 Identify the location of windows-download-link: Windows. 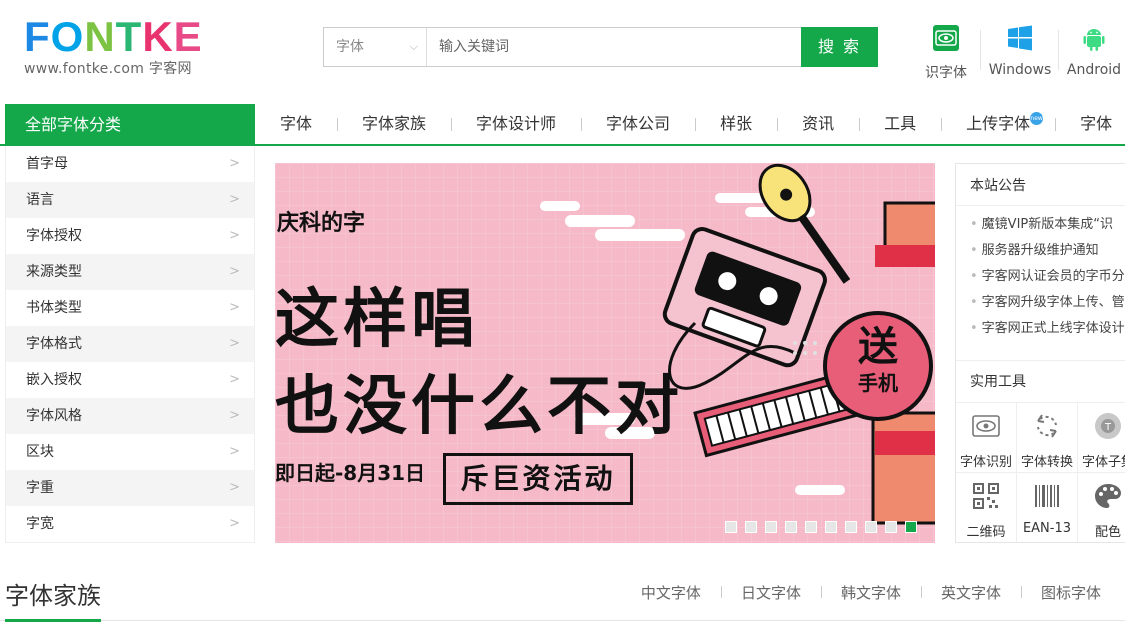
(1020, 51).